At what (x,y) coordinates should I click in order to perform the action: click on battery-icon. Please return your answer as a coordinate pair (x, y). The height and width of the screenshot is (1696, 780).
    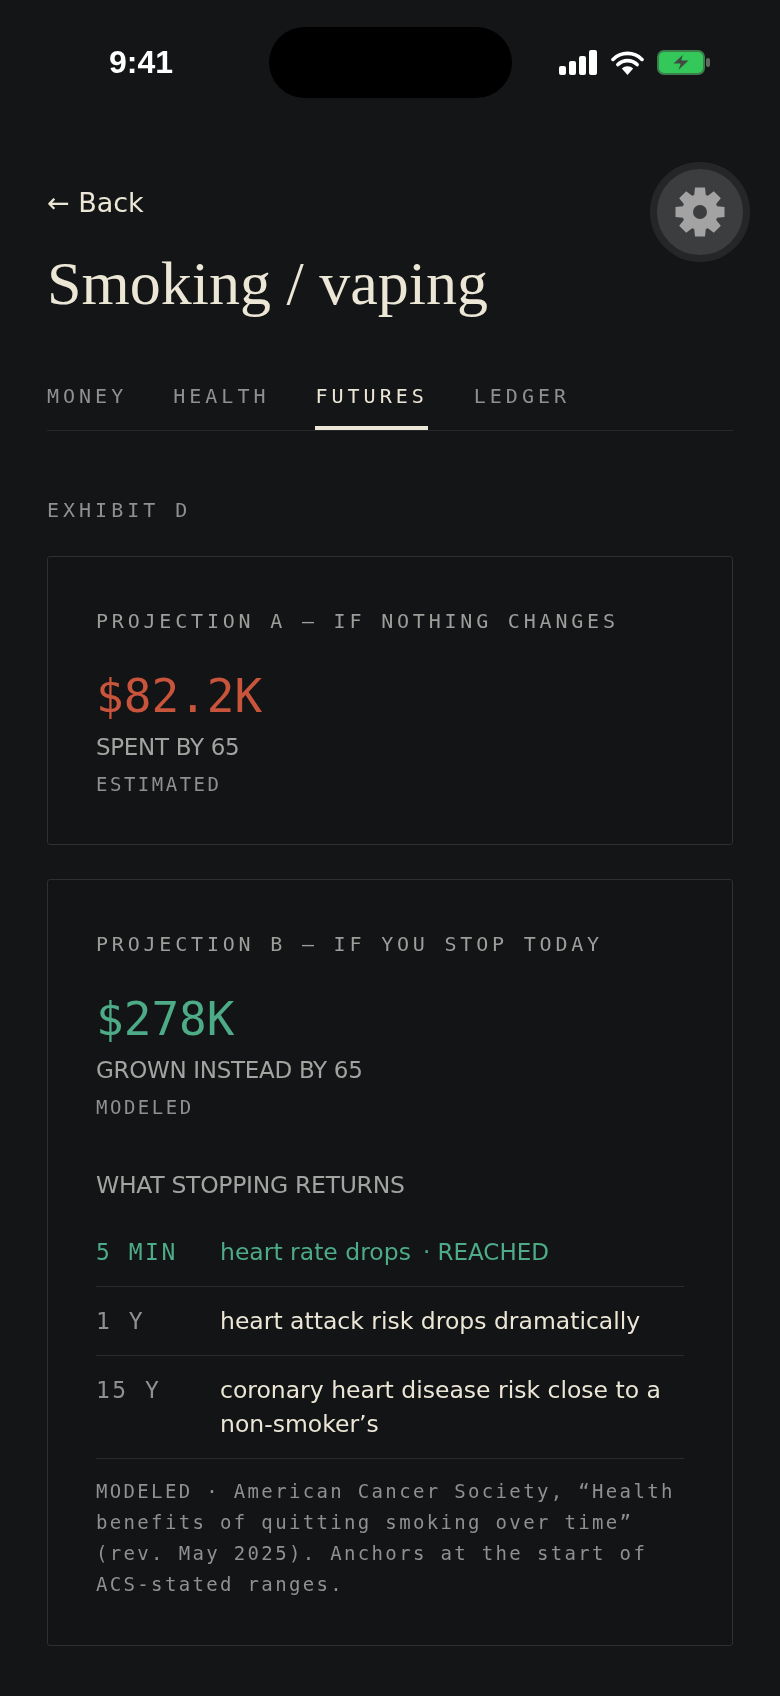
    Looking at the image, I should click on (684, 62).